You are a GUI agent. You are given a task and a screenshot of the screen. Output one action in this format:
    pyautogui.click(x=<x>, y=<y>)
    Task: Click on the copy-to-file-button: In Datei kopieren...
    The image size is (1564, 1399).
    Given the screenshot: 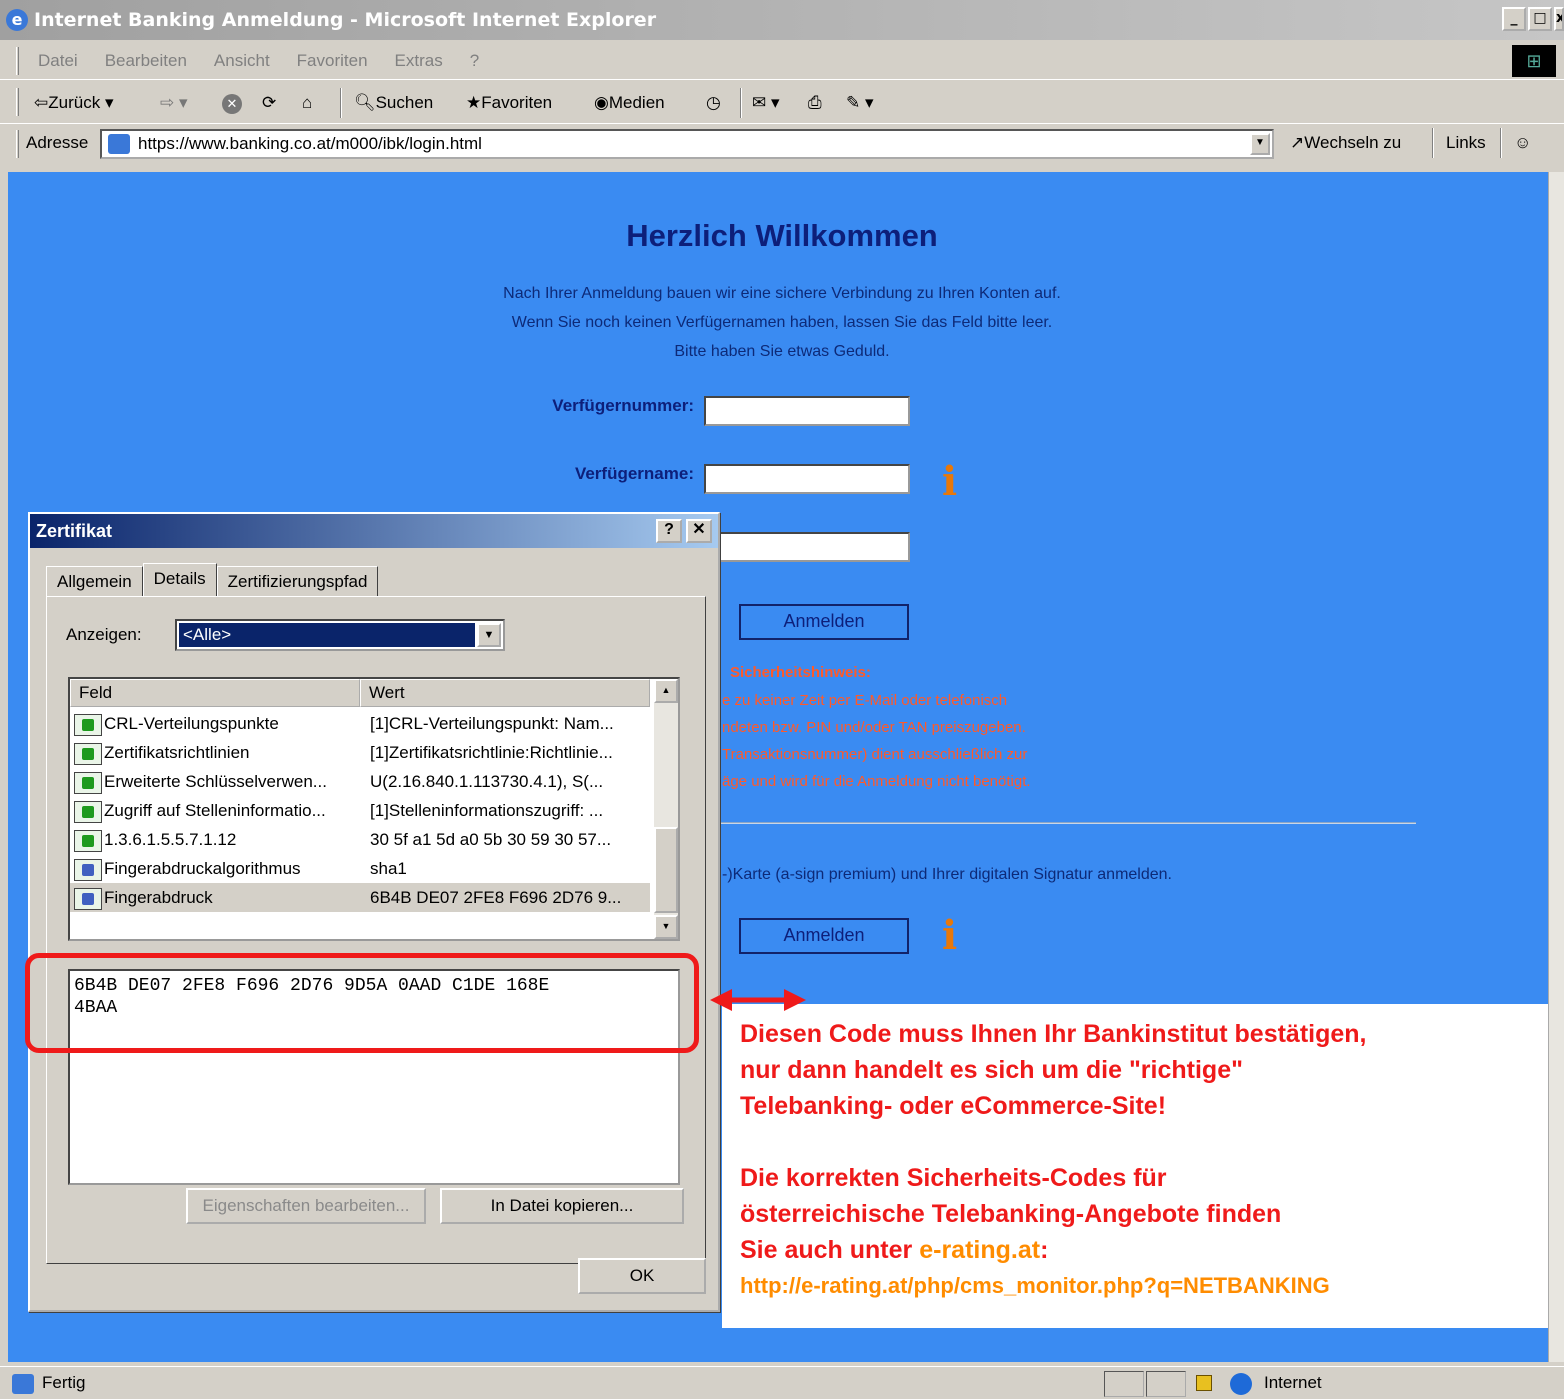 What is the action you would take?
    pyautogui.click(x=562, y=1206)
    